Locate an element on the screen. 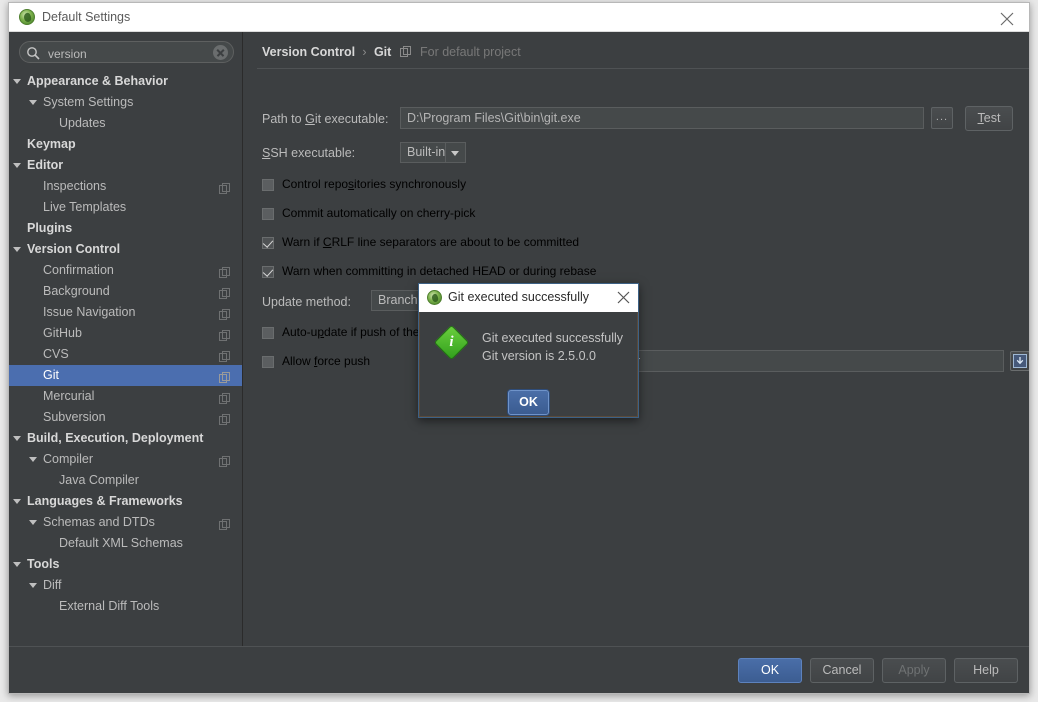 The height and width of the screenshot is (702, 1038). search-input is located at coordinates (130, 53).